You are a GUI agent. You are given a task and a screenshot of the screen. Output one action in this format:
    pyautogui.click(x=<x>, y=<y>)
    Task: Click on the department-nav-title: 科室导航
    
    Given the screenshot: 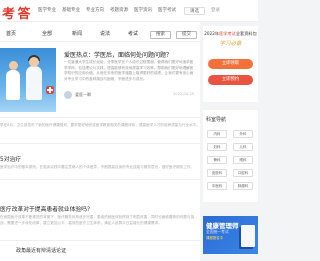 What is the action you would take?
    pyautogui.click(x=216, y=120)
    